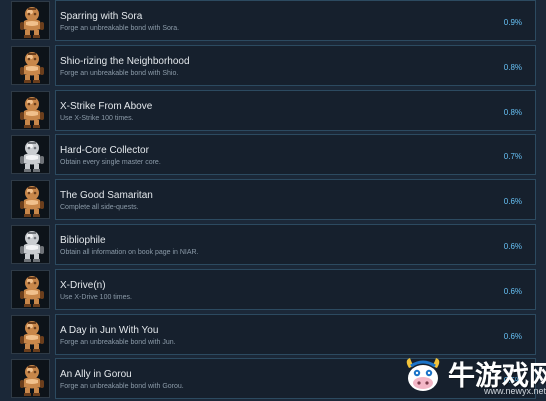 The image size is (546, 401). I want to click on achievement-panel: X-Drive(n) Use X-Drive 100 times. 0.6%, so click(295, 289).